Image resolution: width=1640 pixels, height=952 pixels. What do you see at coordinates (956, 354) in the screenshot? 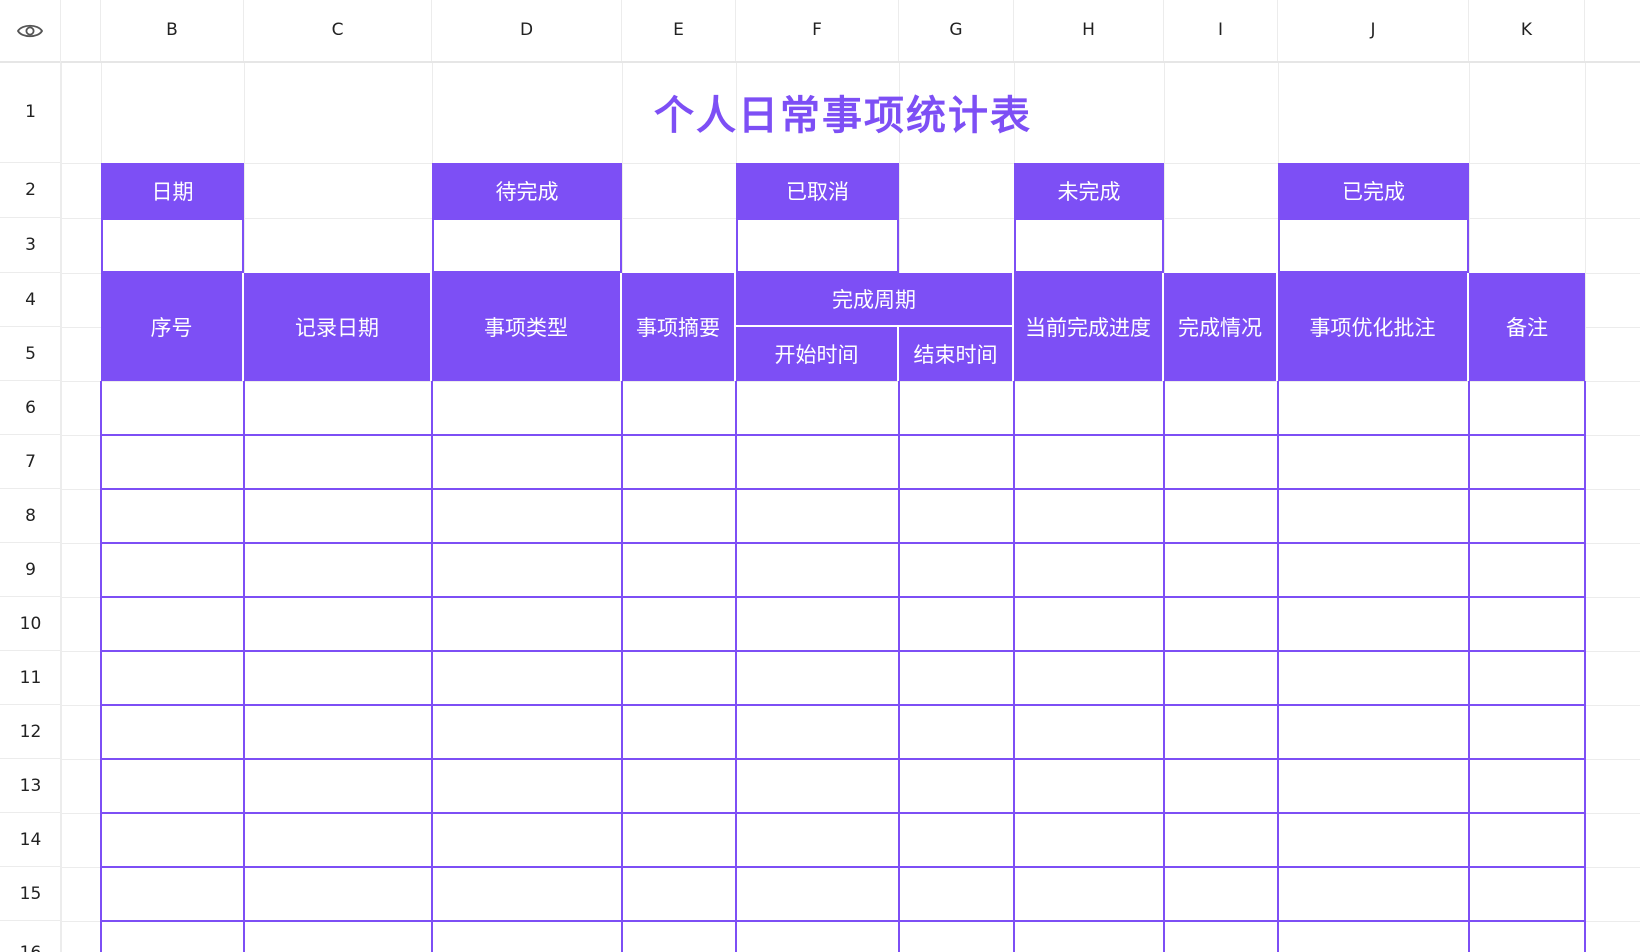
I see `header-end-time: 结束时间` at bounding box center [956, 354].